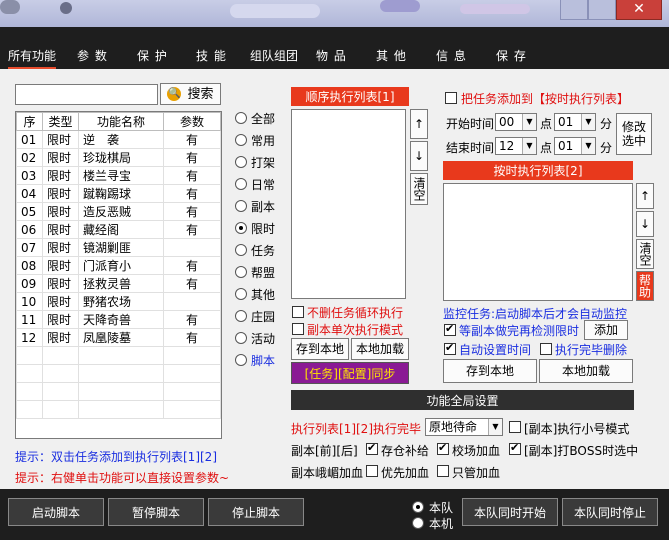 The image size is (669, 540). Describe the element at coordinates (515, 427) in the screenshot. I see `small-mode-checkbox` at that location.